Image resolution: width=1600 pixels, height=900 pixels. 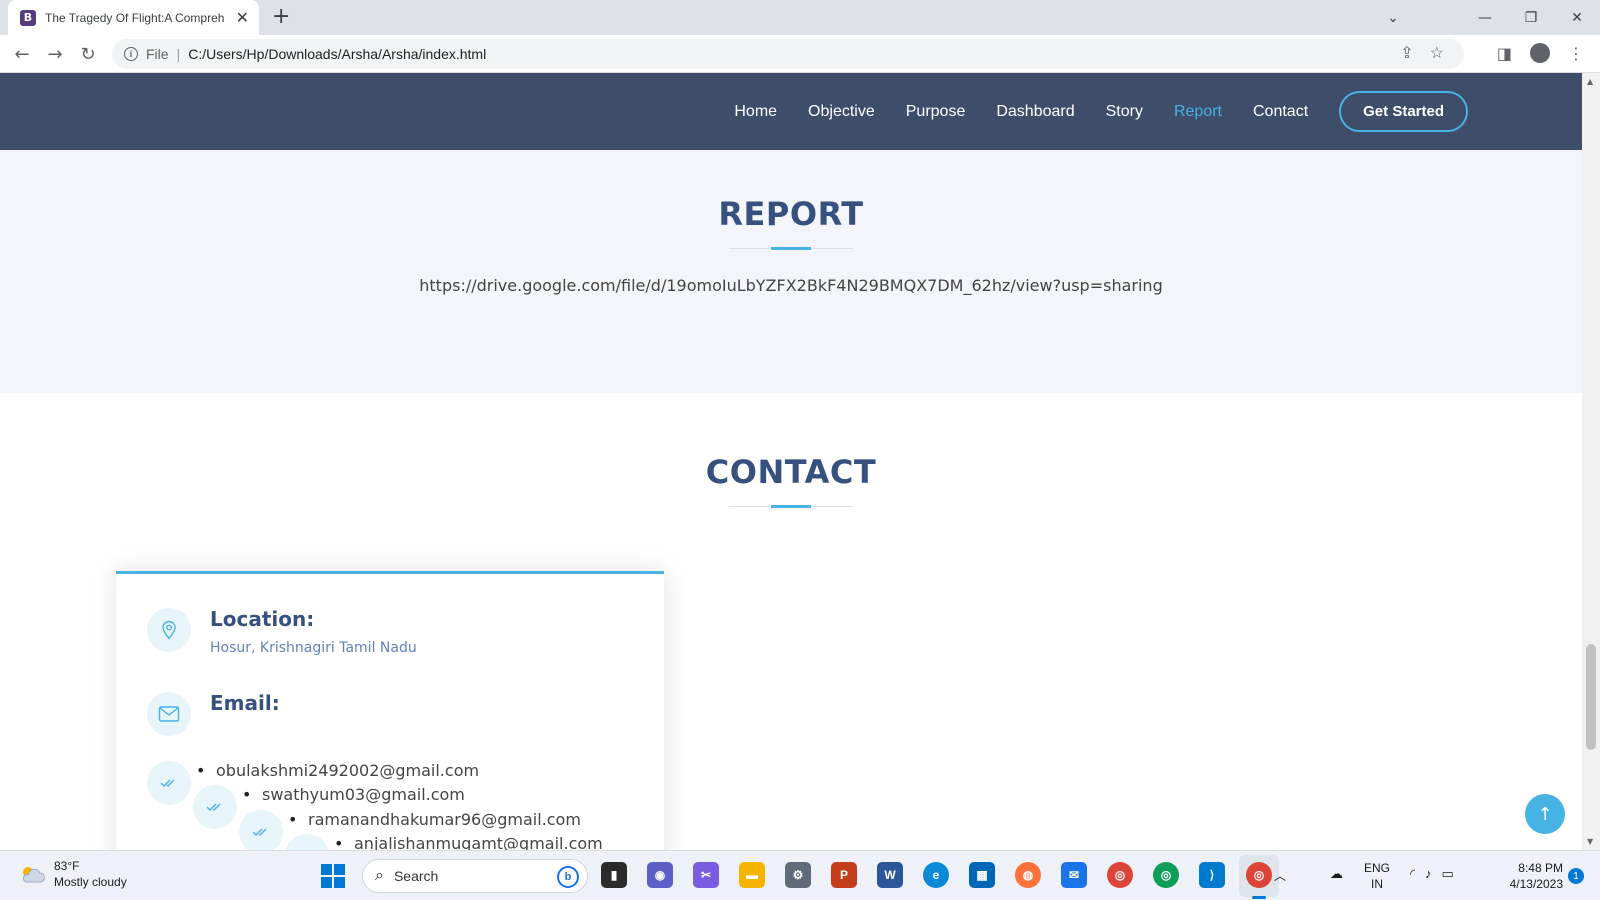 What do you see at coordinates (1504, 53) in the screenshot?
I see `side-panel-icon: ◨` at bounding box center [1504, 53].